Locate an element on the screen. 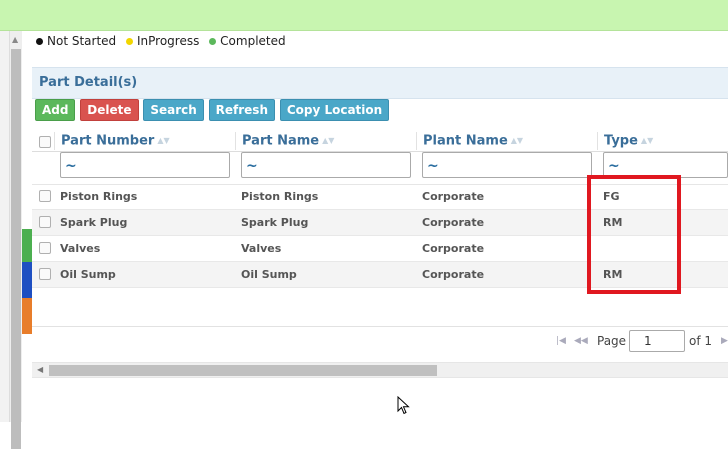  prev-page-icon: ◀◀ is located at coordinates (581, 341).